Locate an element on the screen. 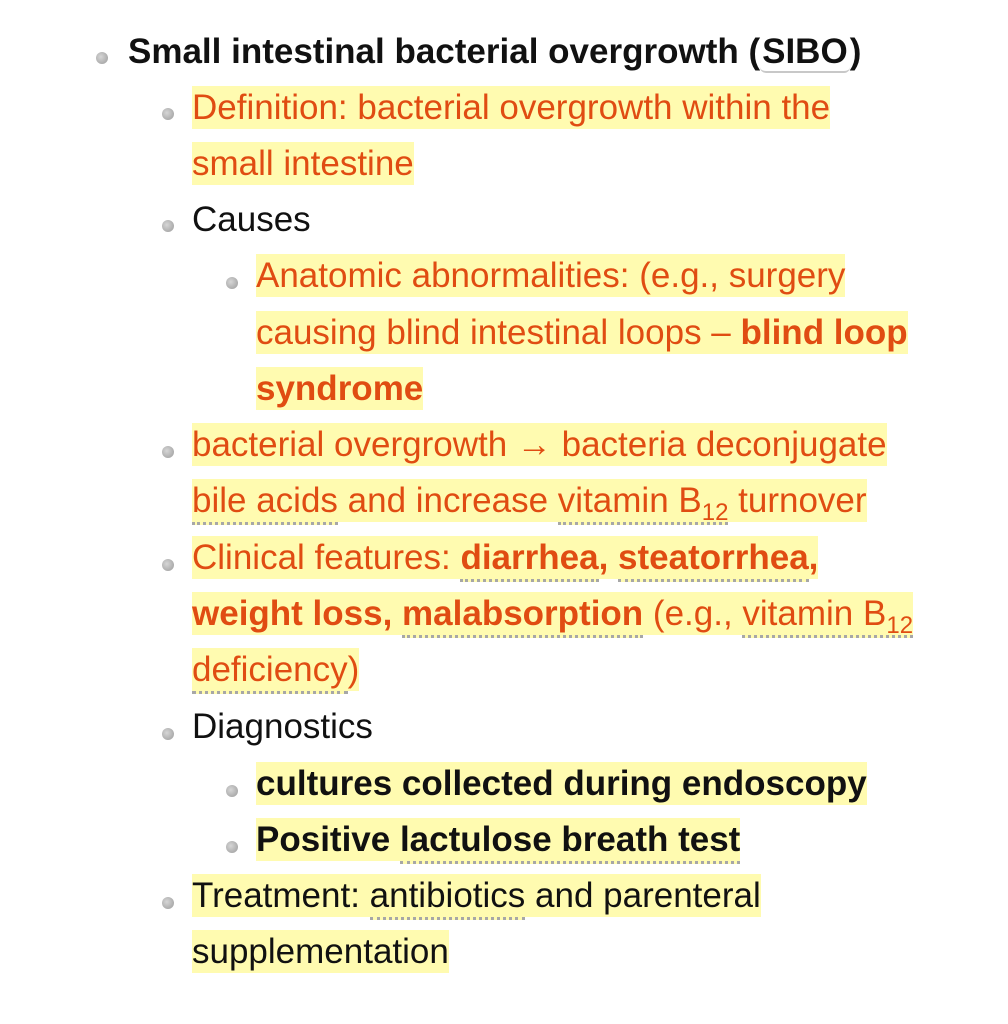  weight-loss-term: weight loss is located at coordinates (287, 613).